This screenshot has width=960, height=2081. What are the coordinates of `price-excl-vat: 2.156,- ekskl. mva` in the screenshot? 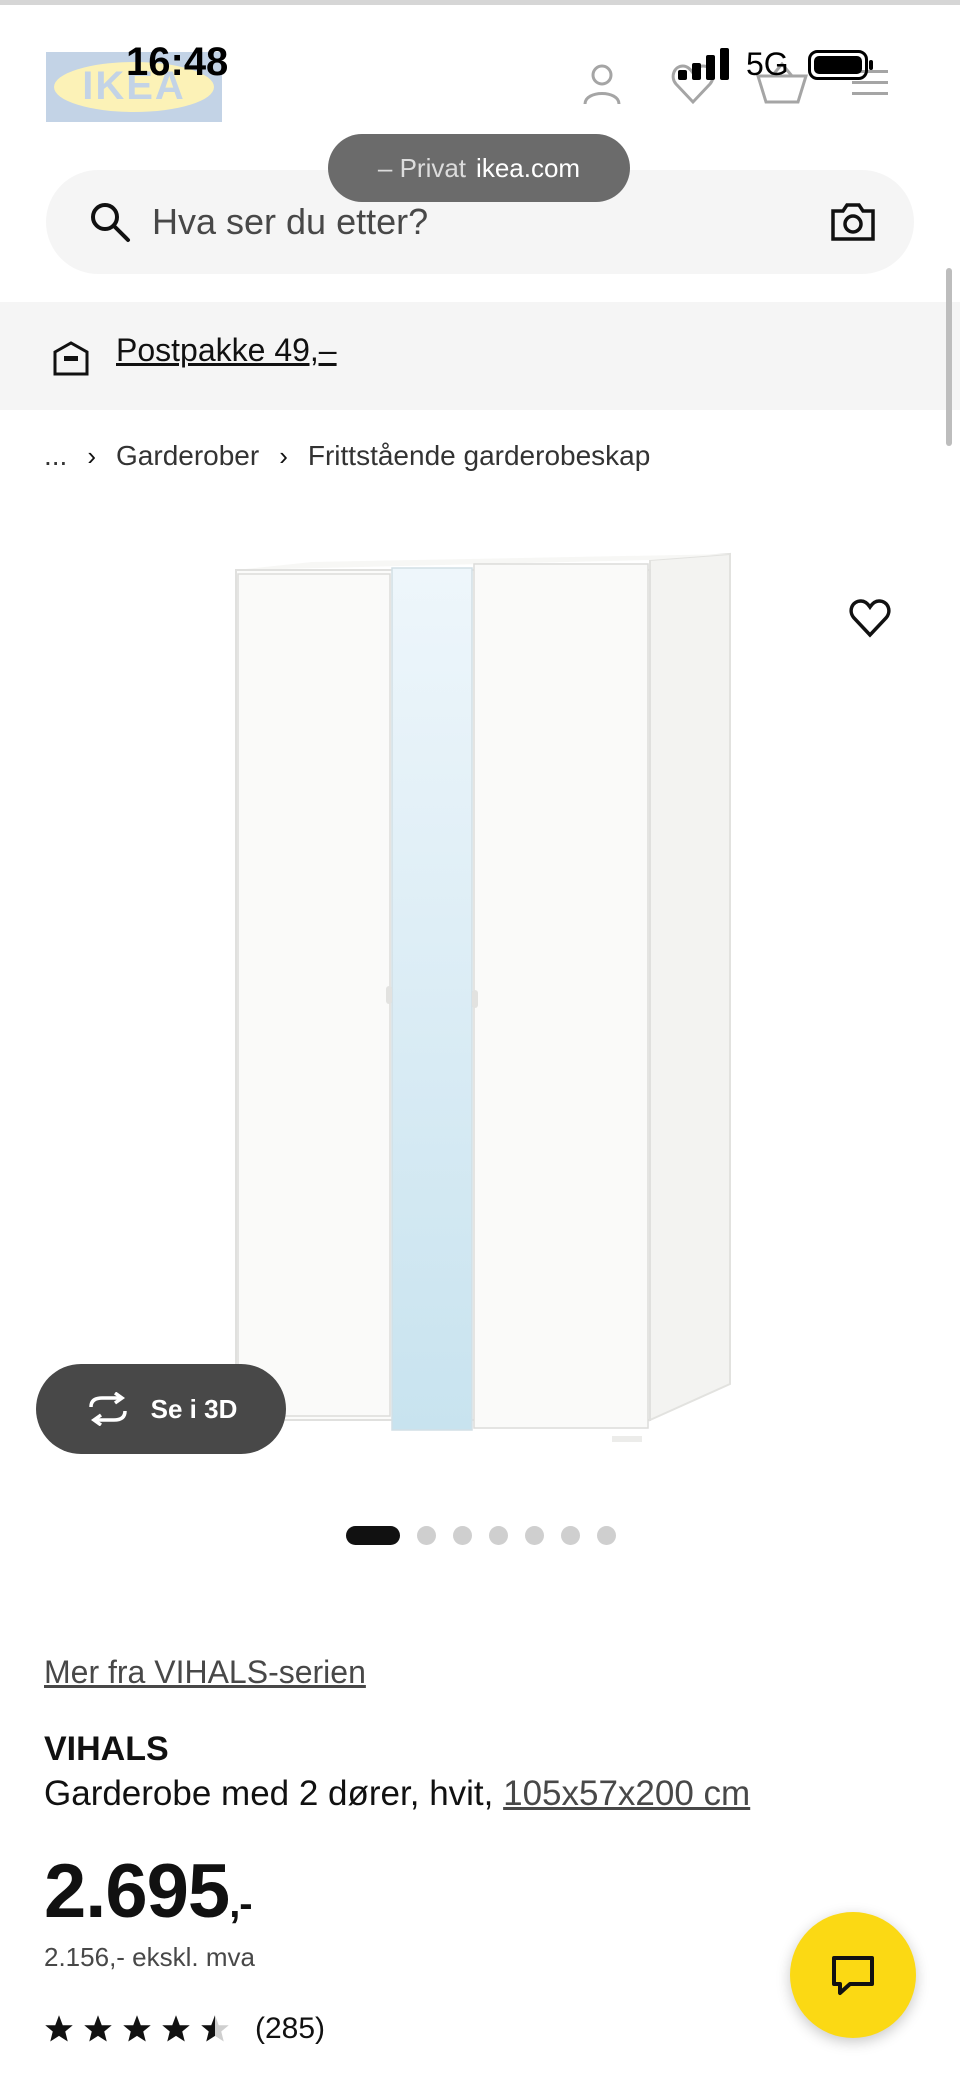 It's located at (149, 1957).